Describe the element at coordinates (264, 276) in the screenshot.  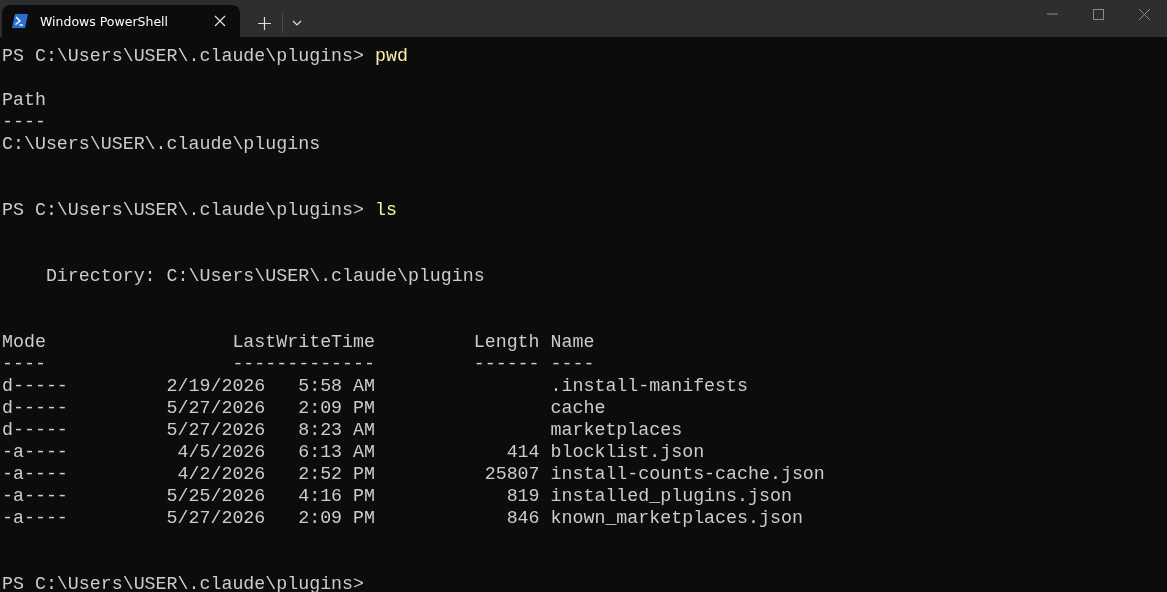
I see `output-text: Directory: C:\Users\USER\.claude\plugins` at that location.